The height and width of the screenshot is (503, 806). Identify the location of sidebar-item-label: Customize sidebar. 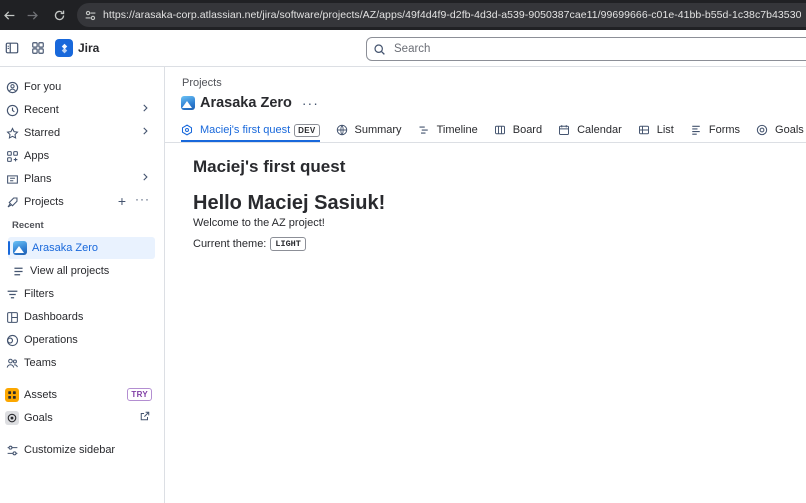
(70, 450).